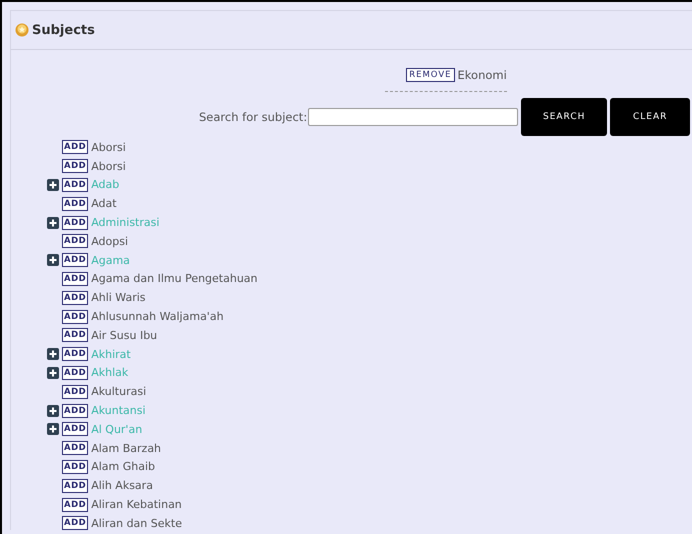 The image size is (692, 534). What do you see at coordinates (109, 241) in the screenshot?
I see `subject-name: Adopsi` at bounding box center [109, 241].